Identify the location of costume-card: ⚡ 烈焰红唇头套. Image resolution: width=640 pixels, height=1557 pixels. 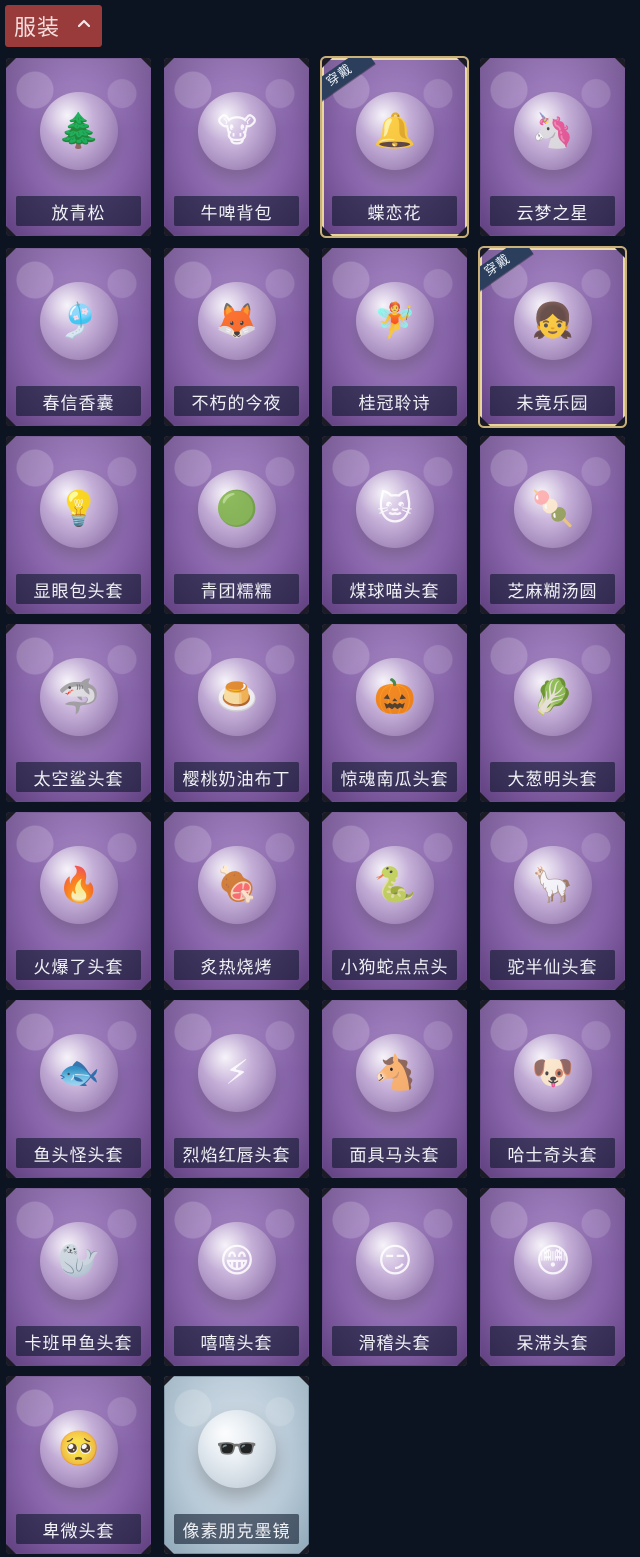
(236, 1089).